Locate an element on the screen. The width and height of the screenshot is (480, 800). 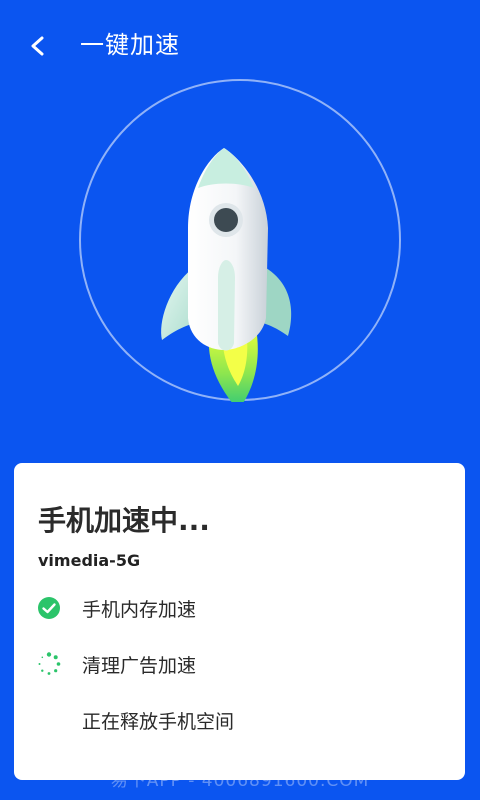
step-storage: 正在释放手机空间 is located at coordinates (135, 720).